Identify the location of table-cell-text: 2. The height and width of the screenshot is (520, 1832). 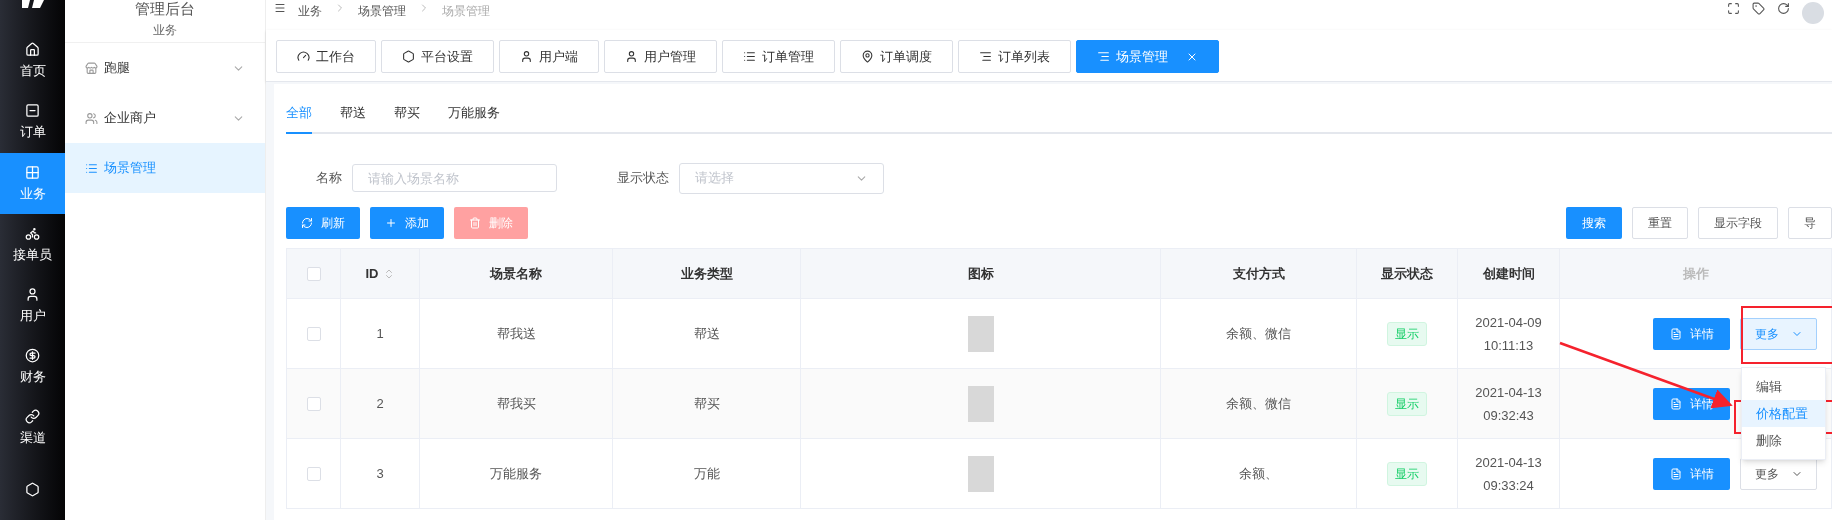
(380, 403).